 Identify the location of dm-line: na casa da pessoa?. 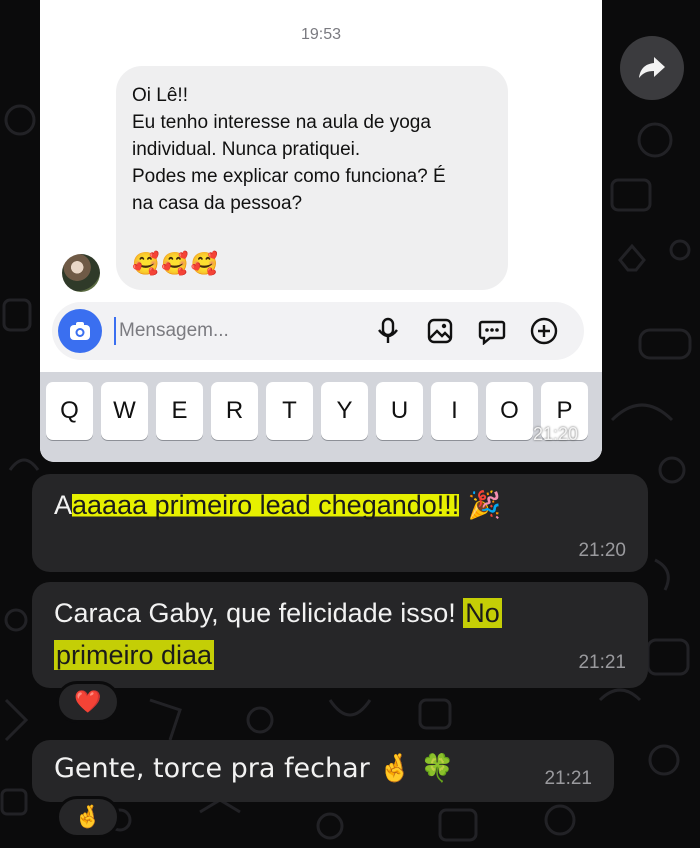
(217, 203).